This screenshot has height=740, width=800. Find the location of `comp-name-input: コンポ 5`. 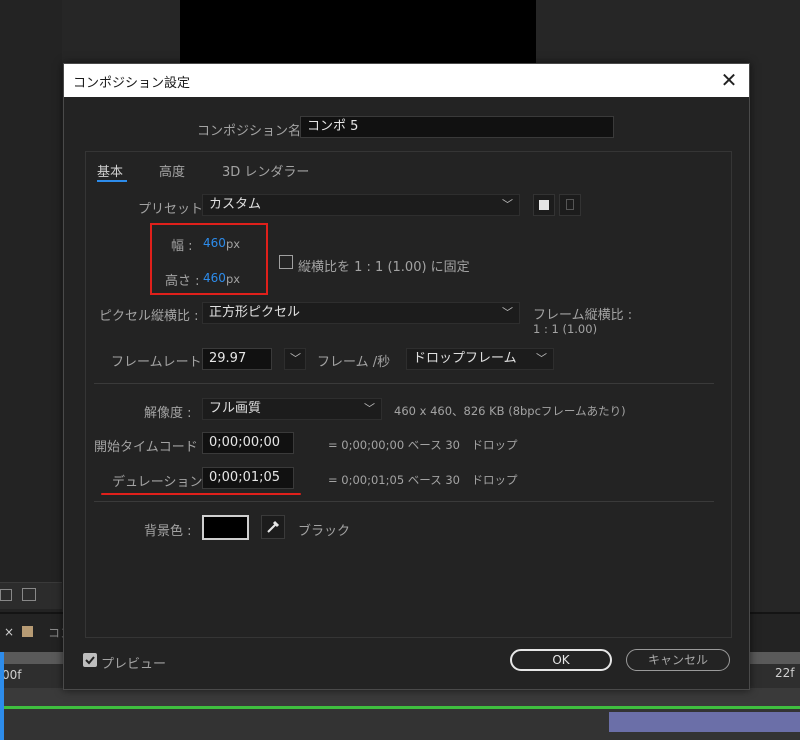

comp-name-input: コンポ 5 is located at coordinates (457, 127).